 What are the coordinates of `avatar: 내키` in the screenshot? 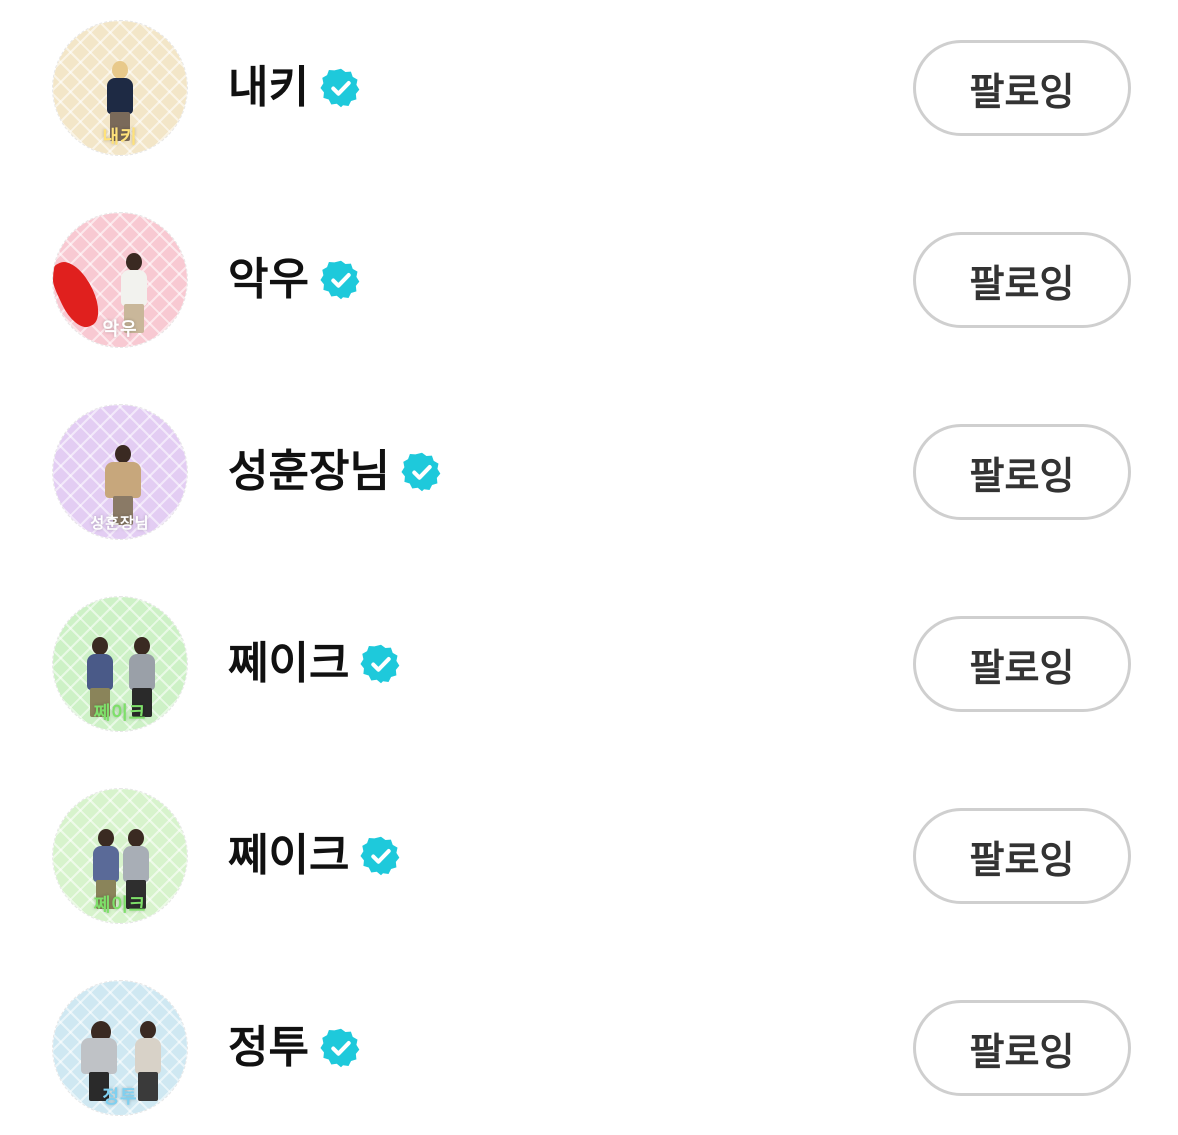 It's located at (120, 88).